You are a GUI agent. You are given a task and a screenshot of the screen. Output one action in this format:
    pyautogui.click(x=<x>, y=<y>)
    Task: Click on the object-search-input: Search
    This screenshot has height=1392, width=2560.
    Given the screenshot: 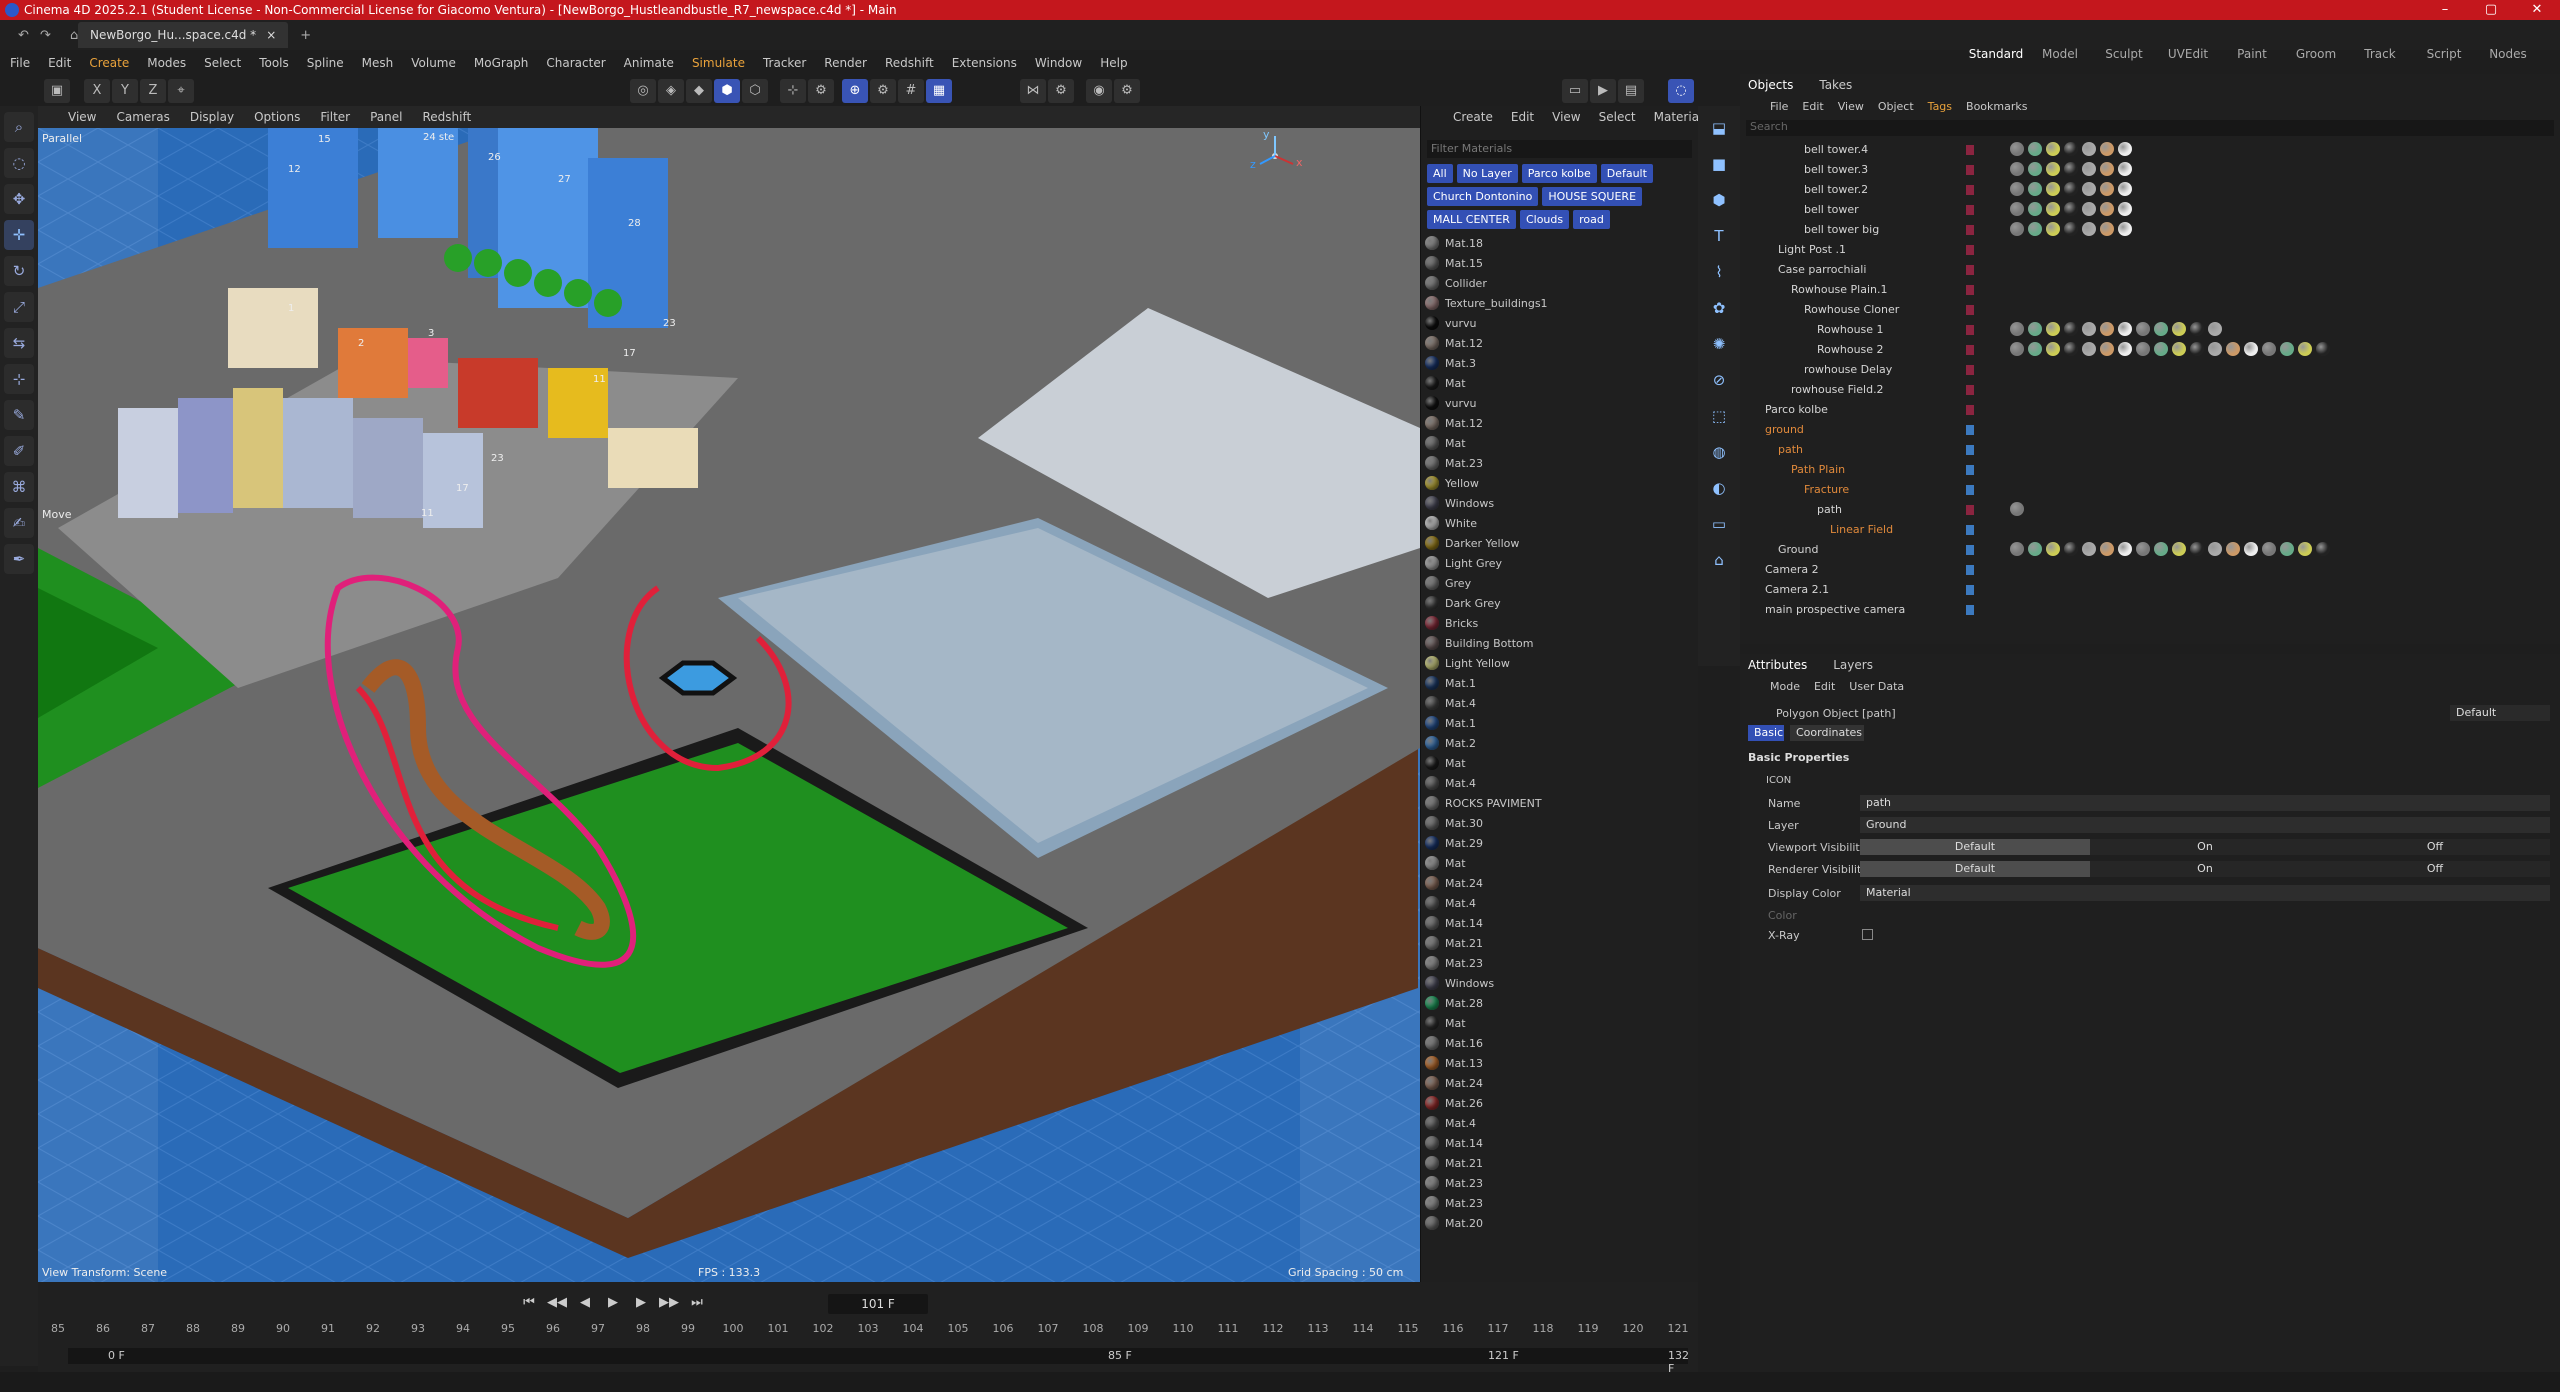 What is the action you would take?
    pyautogui.click(x=2150, y=128)
    